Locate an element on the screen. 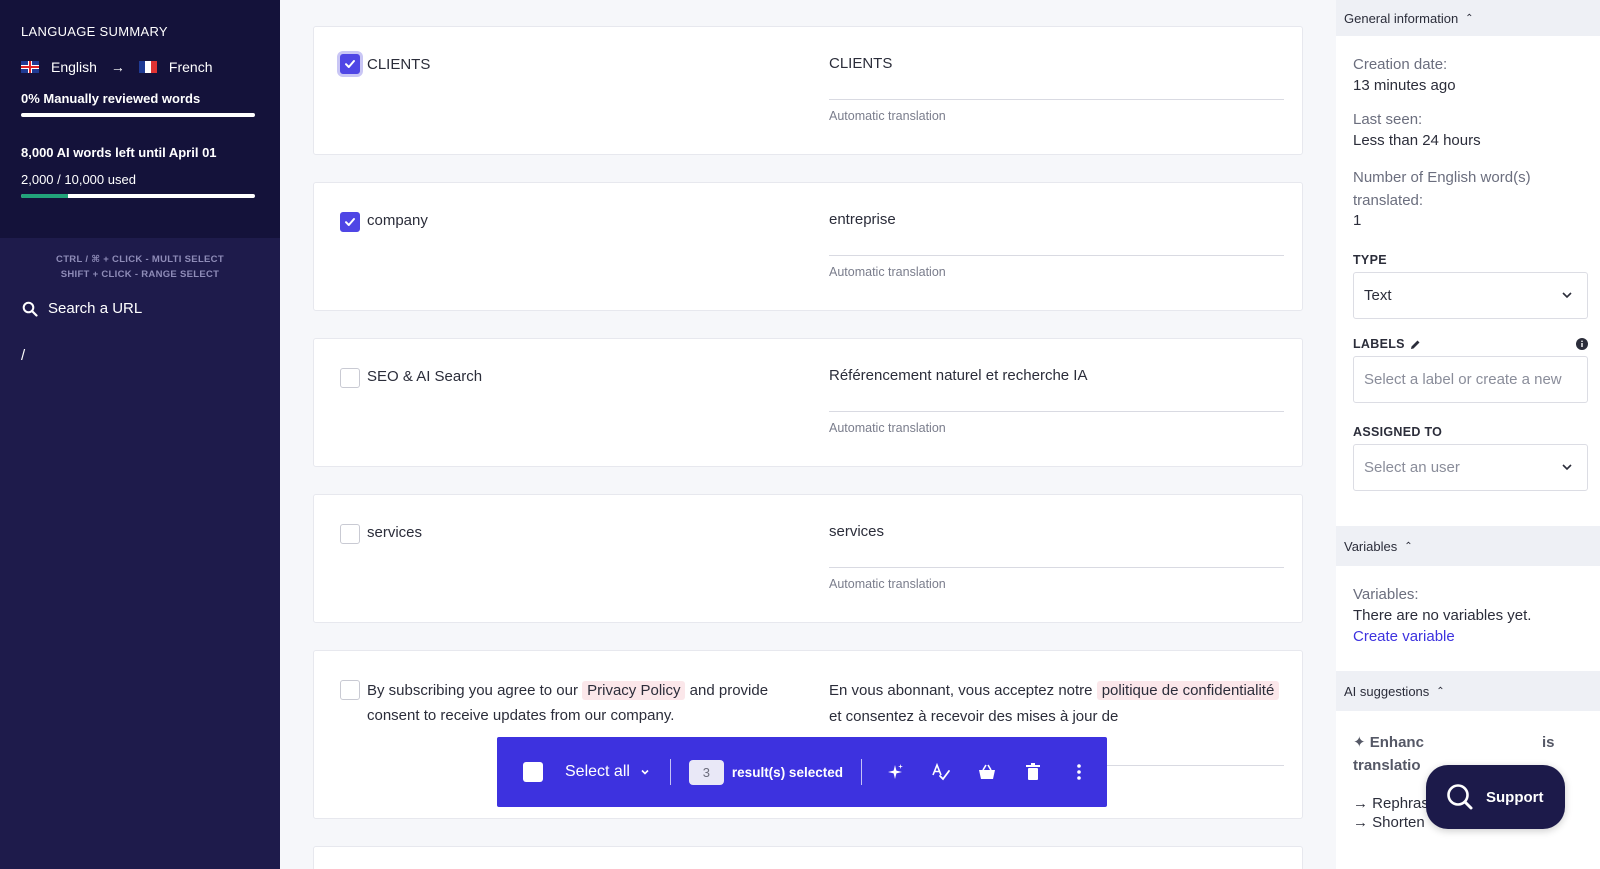 The image size is (1600, 869). create-variable-link: Create variable is located at coordinates (1476, 636).